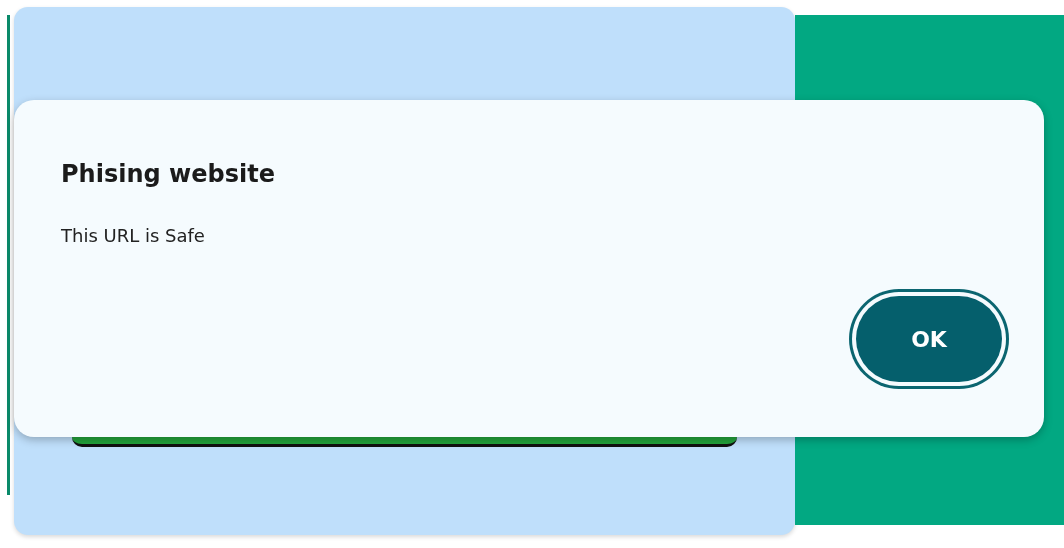  Describe the element at coordinates (168, 174) in the screenshot. I see `dialog-title: Phising website` at that location.